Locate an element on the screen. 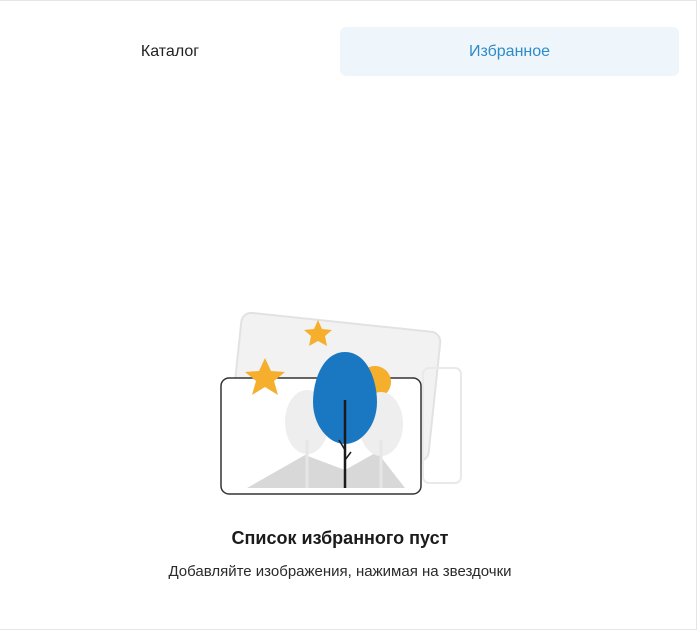  tab-bar: Каталог Избранное is located at coordinates (349, 52).